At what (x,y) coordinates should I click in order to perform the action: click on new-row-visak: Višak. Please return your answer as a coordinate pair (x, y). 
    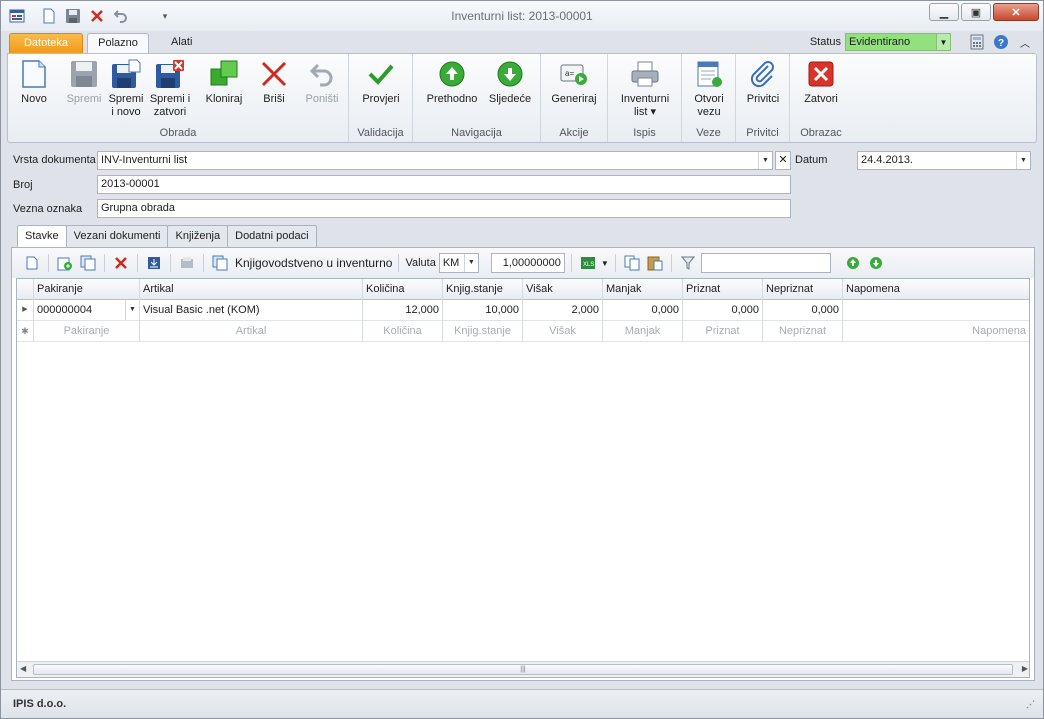
    Looking at the image, I should click on (563, 331).